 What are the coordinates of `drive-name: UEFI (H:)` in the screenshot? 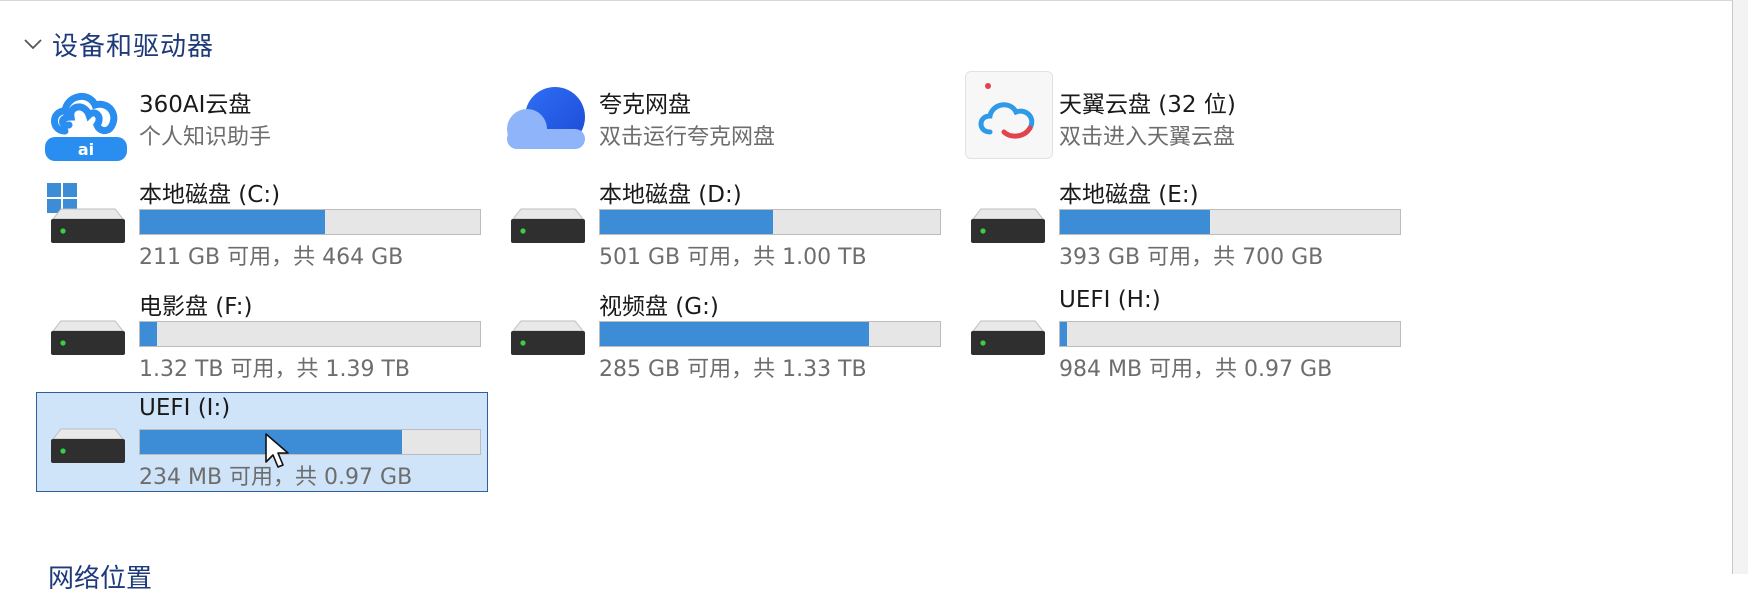 It's located at (1110, 300).